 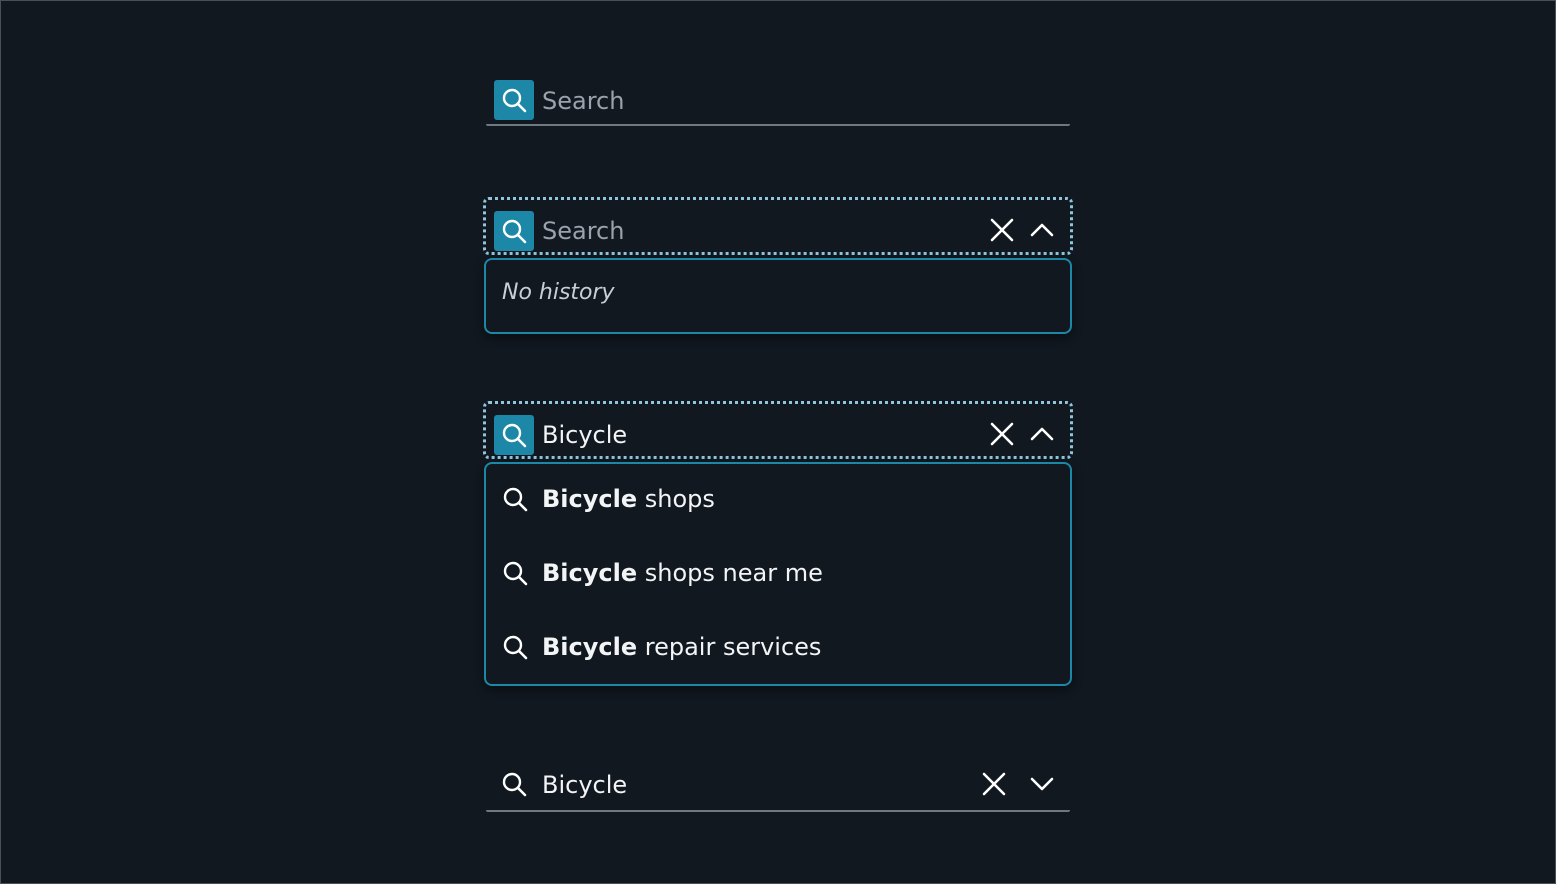 I want to click on search-field-focused-empty: Search, so click(x=778, y=226).